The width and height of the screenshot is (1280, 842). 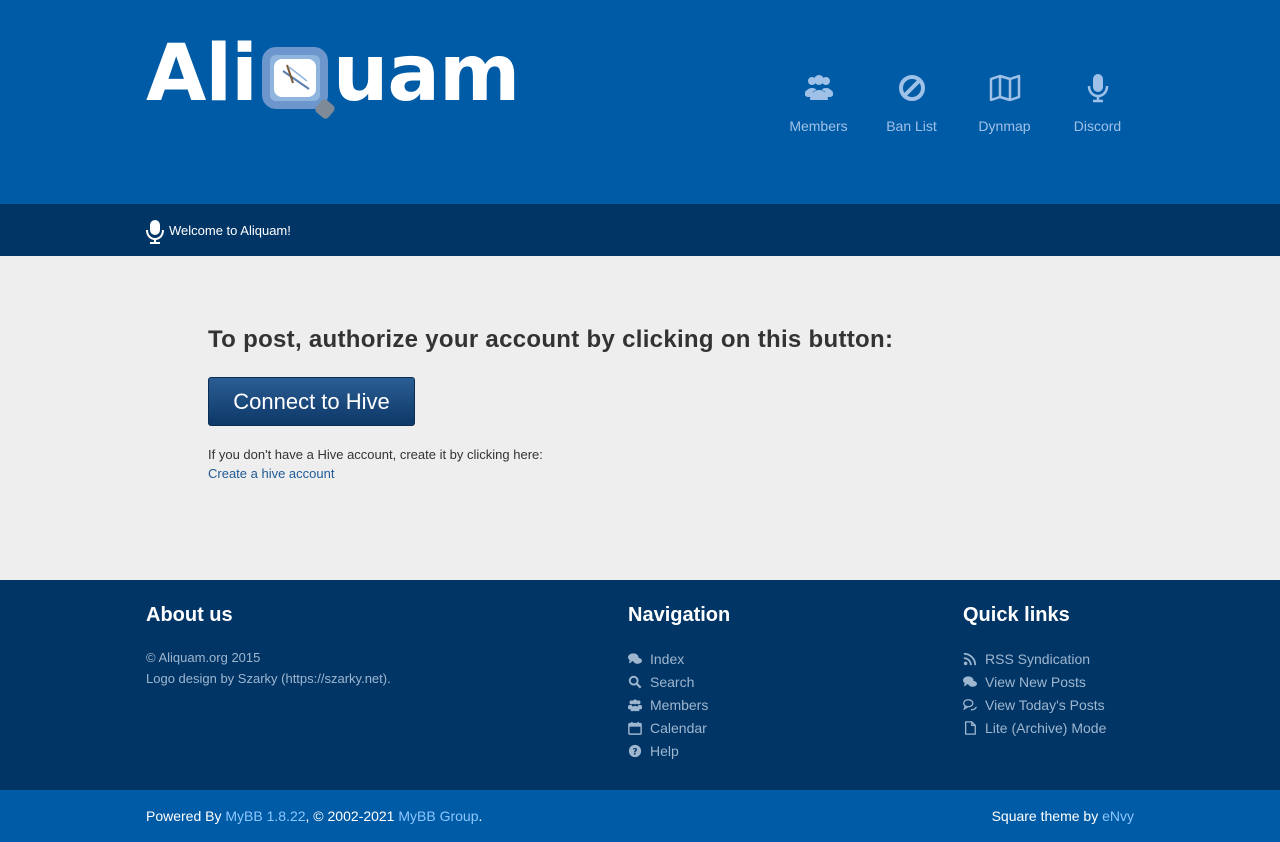 I want to click on footer-nav-members: Members, so click(x=679, y=704).